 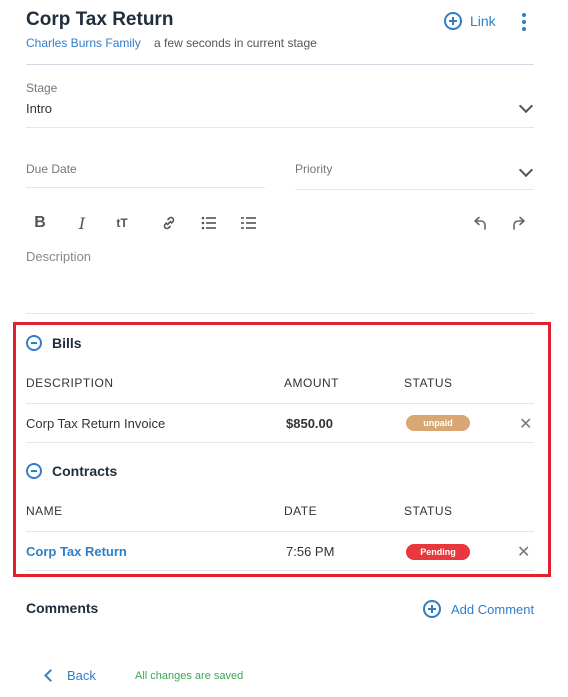 I want to click on chevron-left-icon, so click(x=50, y=675).